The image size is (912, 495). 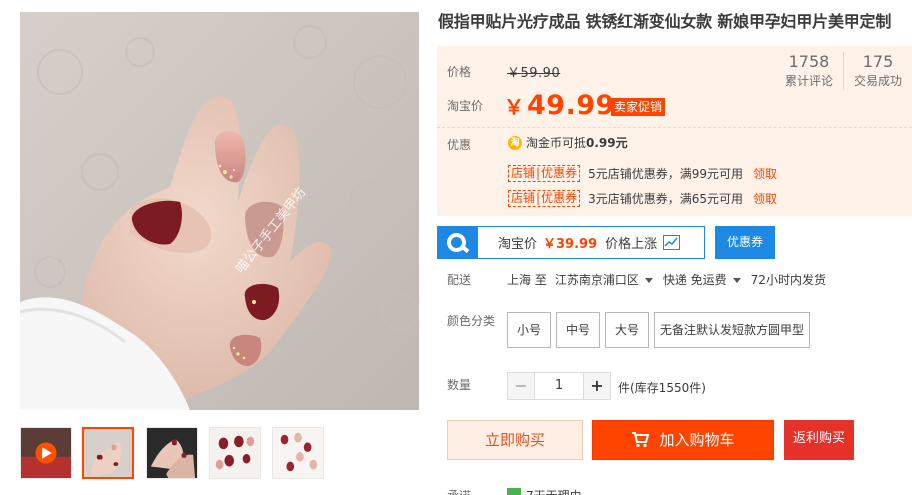 I want to click on stat-reviews: 1758 累计评论, so click(x=809, y=71).